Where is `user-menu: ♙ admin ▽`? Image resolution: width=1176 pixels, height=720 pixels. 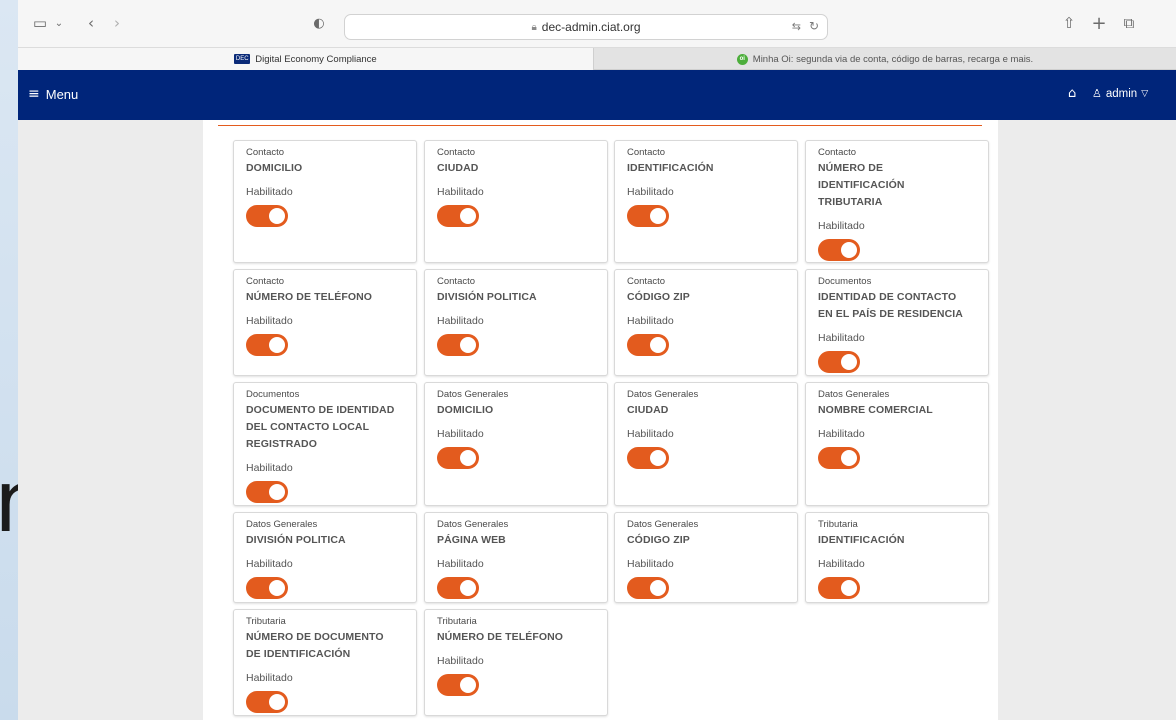
user-menu: ♙ admin ▽ is located at coordinates (1120, 93).